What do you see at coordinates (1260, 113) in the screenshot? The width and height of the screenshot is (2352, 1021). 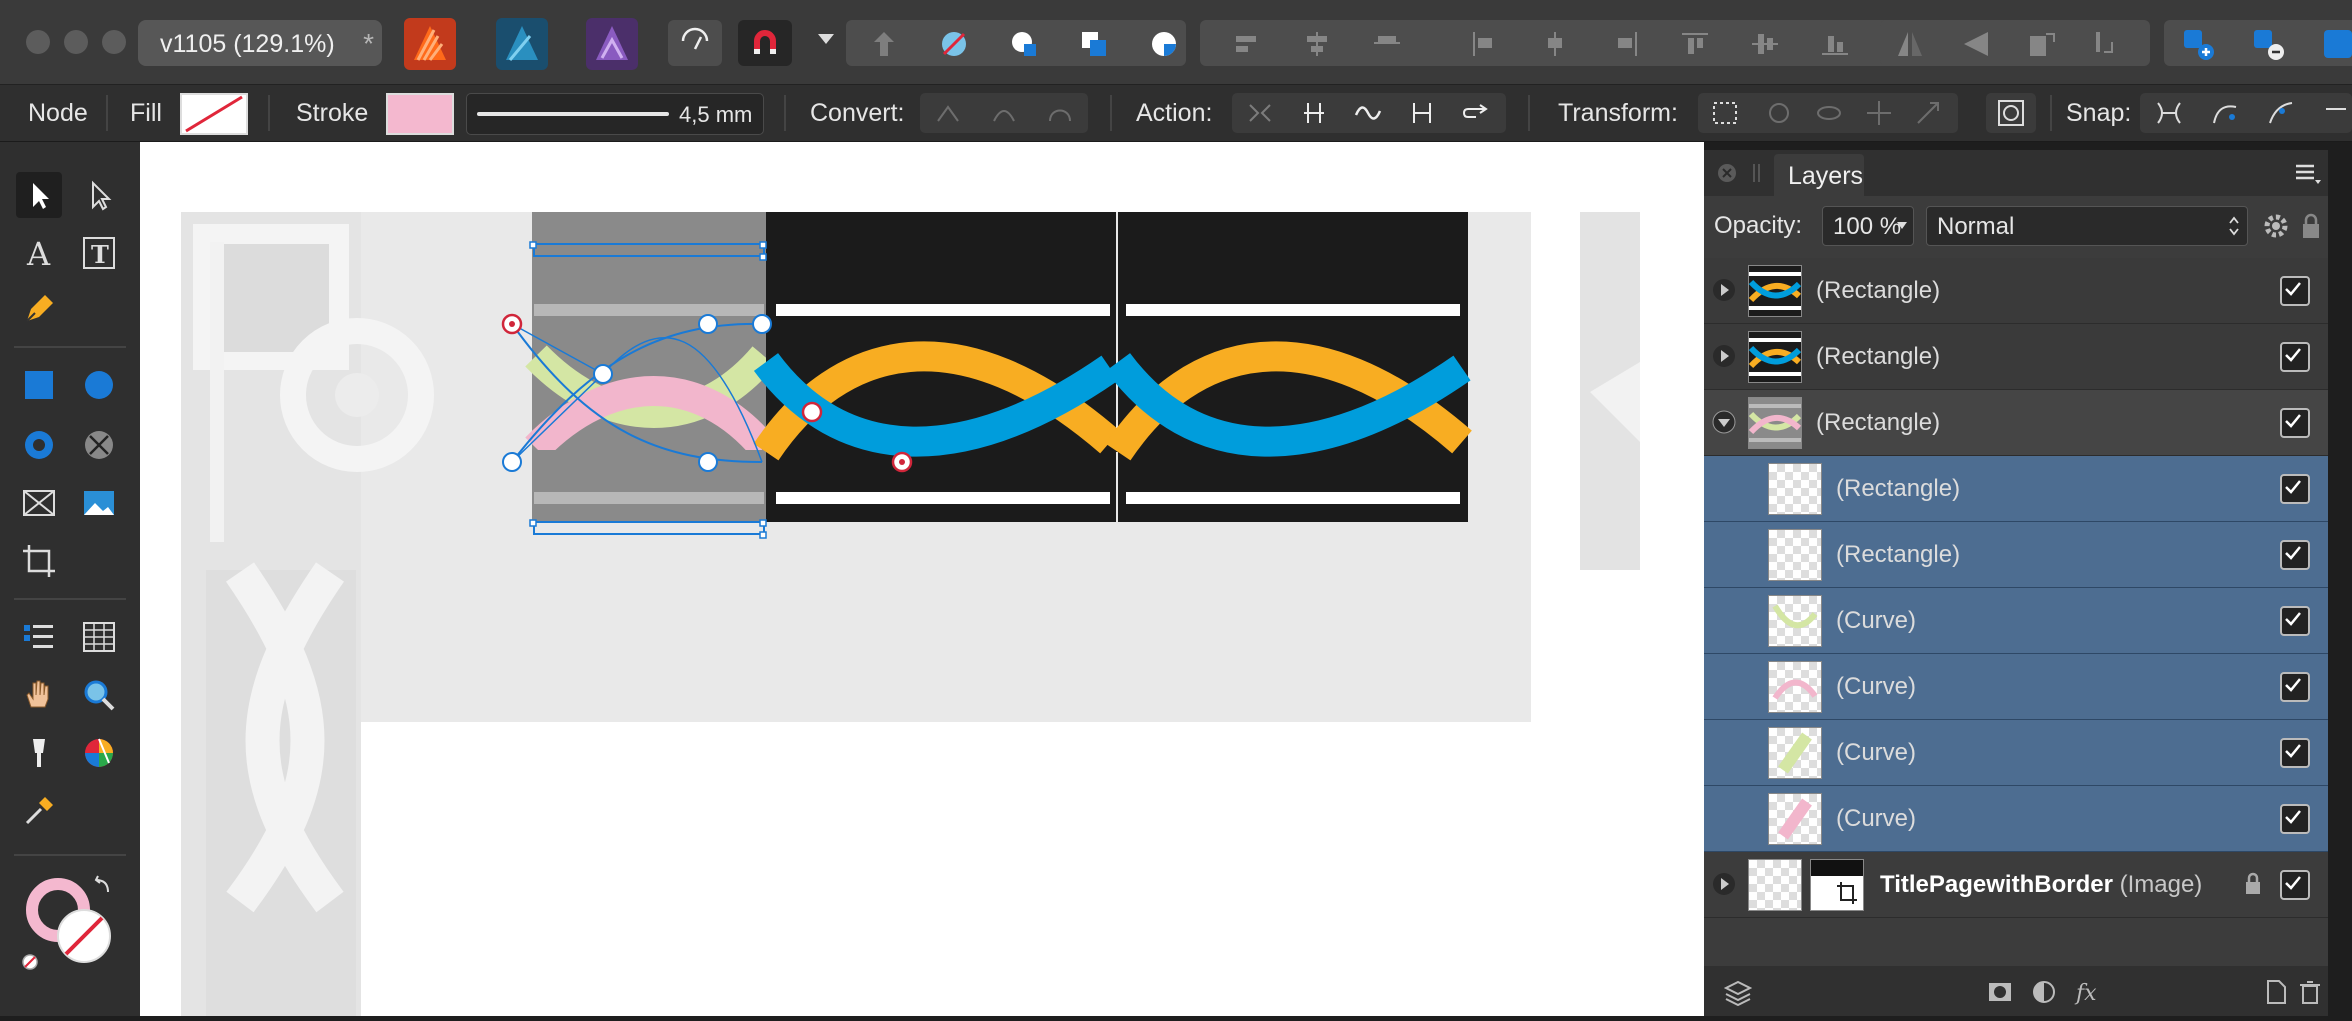 I see `break-curve-icon` at bounding box center [1260, 113].